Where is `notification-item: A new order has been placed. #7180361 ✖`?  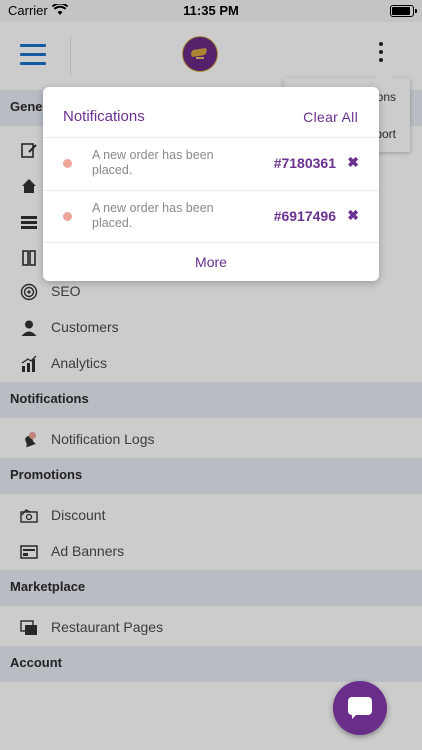 notification-item: A new order has been placed. #7180361 ✖ is located at coordinates (211, 164).